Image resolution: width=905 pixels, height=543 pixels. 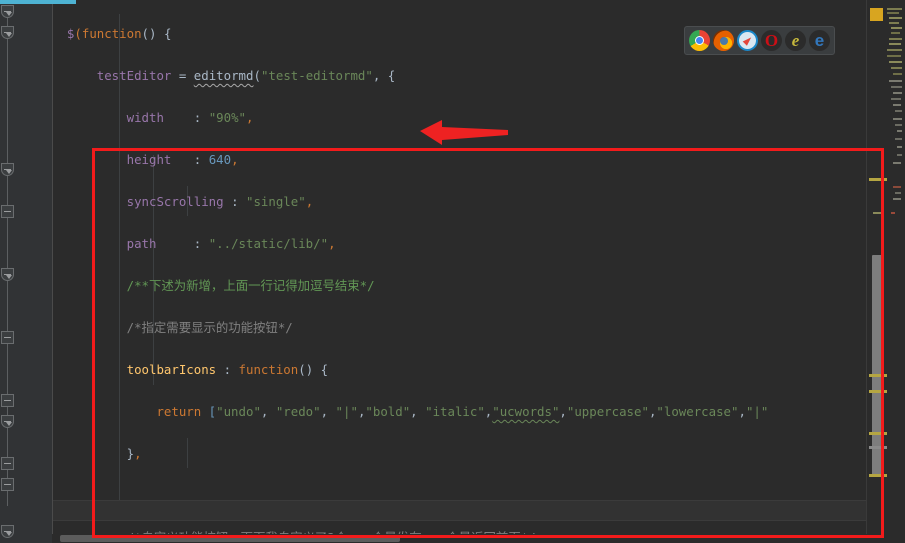 I want to click on red-pointer-arrow, so click(x=464, y=132).